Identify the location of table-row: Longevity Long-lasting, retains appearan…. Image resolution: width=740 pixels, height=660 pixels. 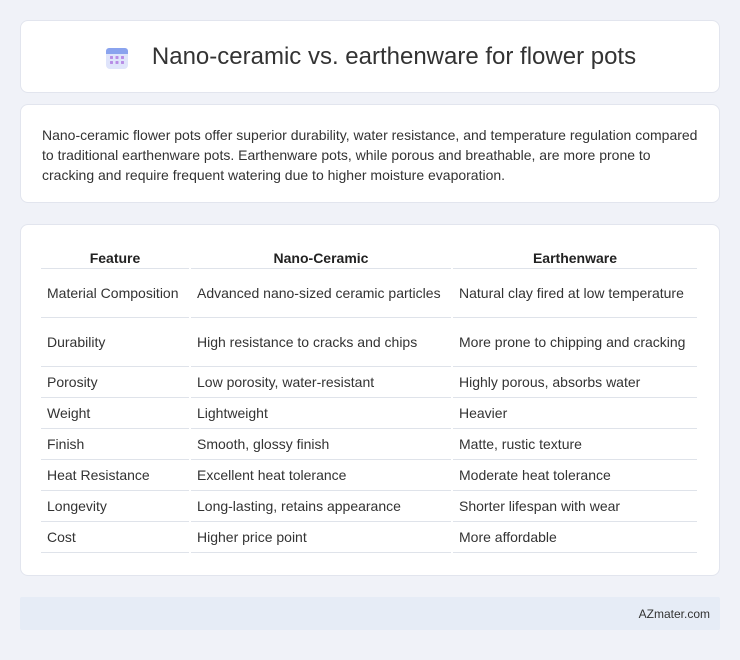
(369, 506).